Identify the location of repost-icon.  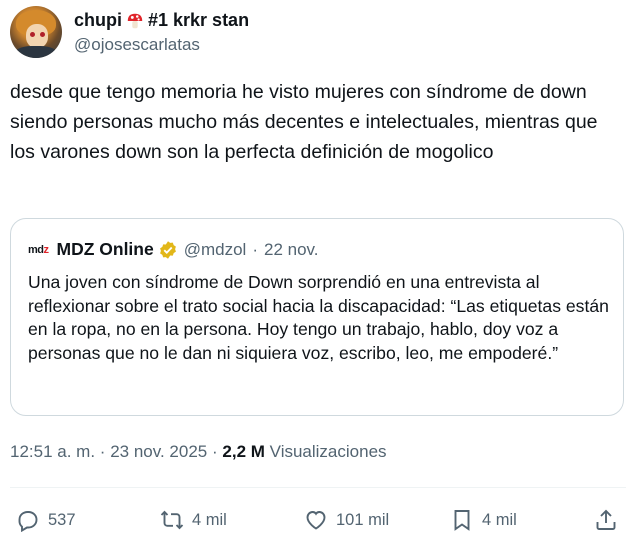
(172, 520).